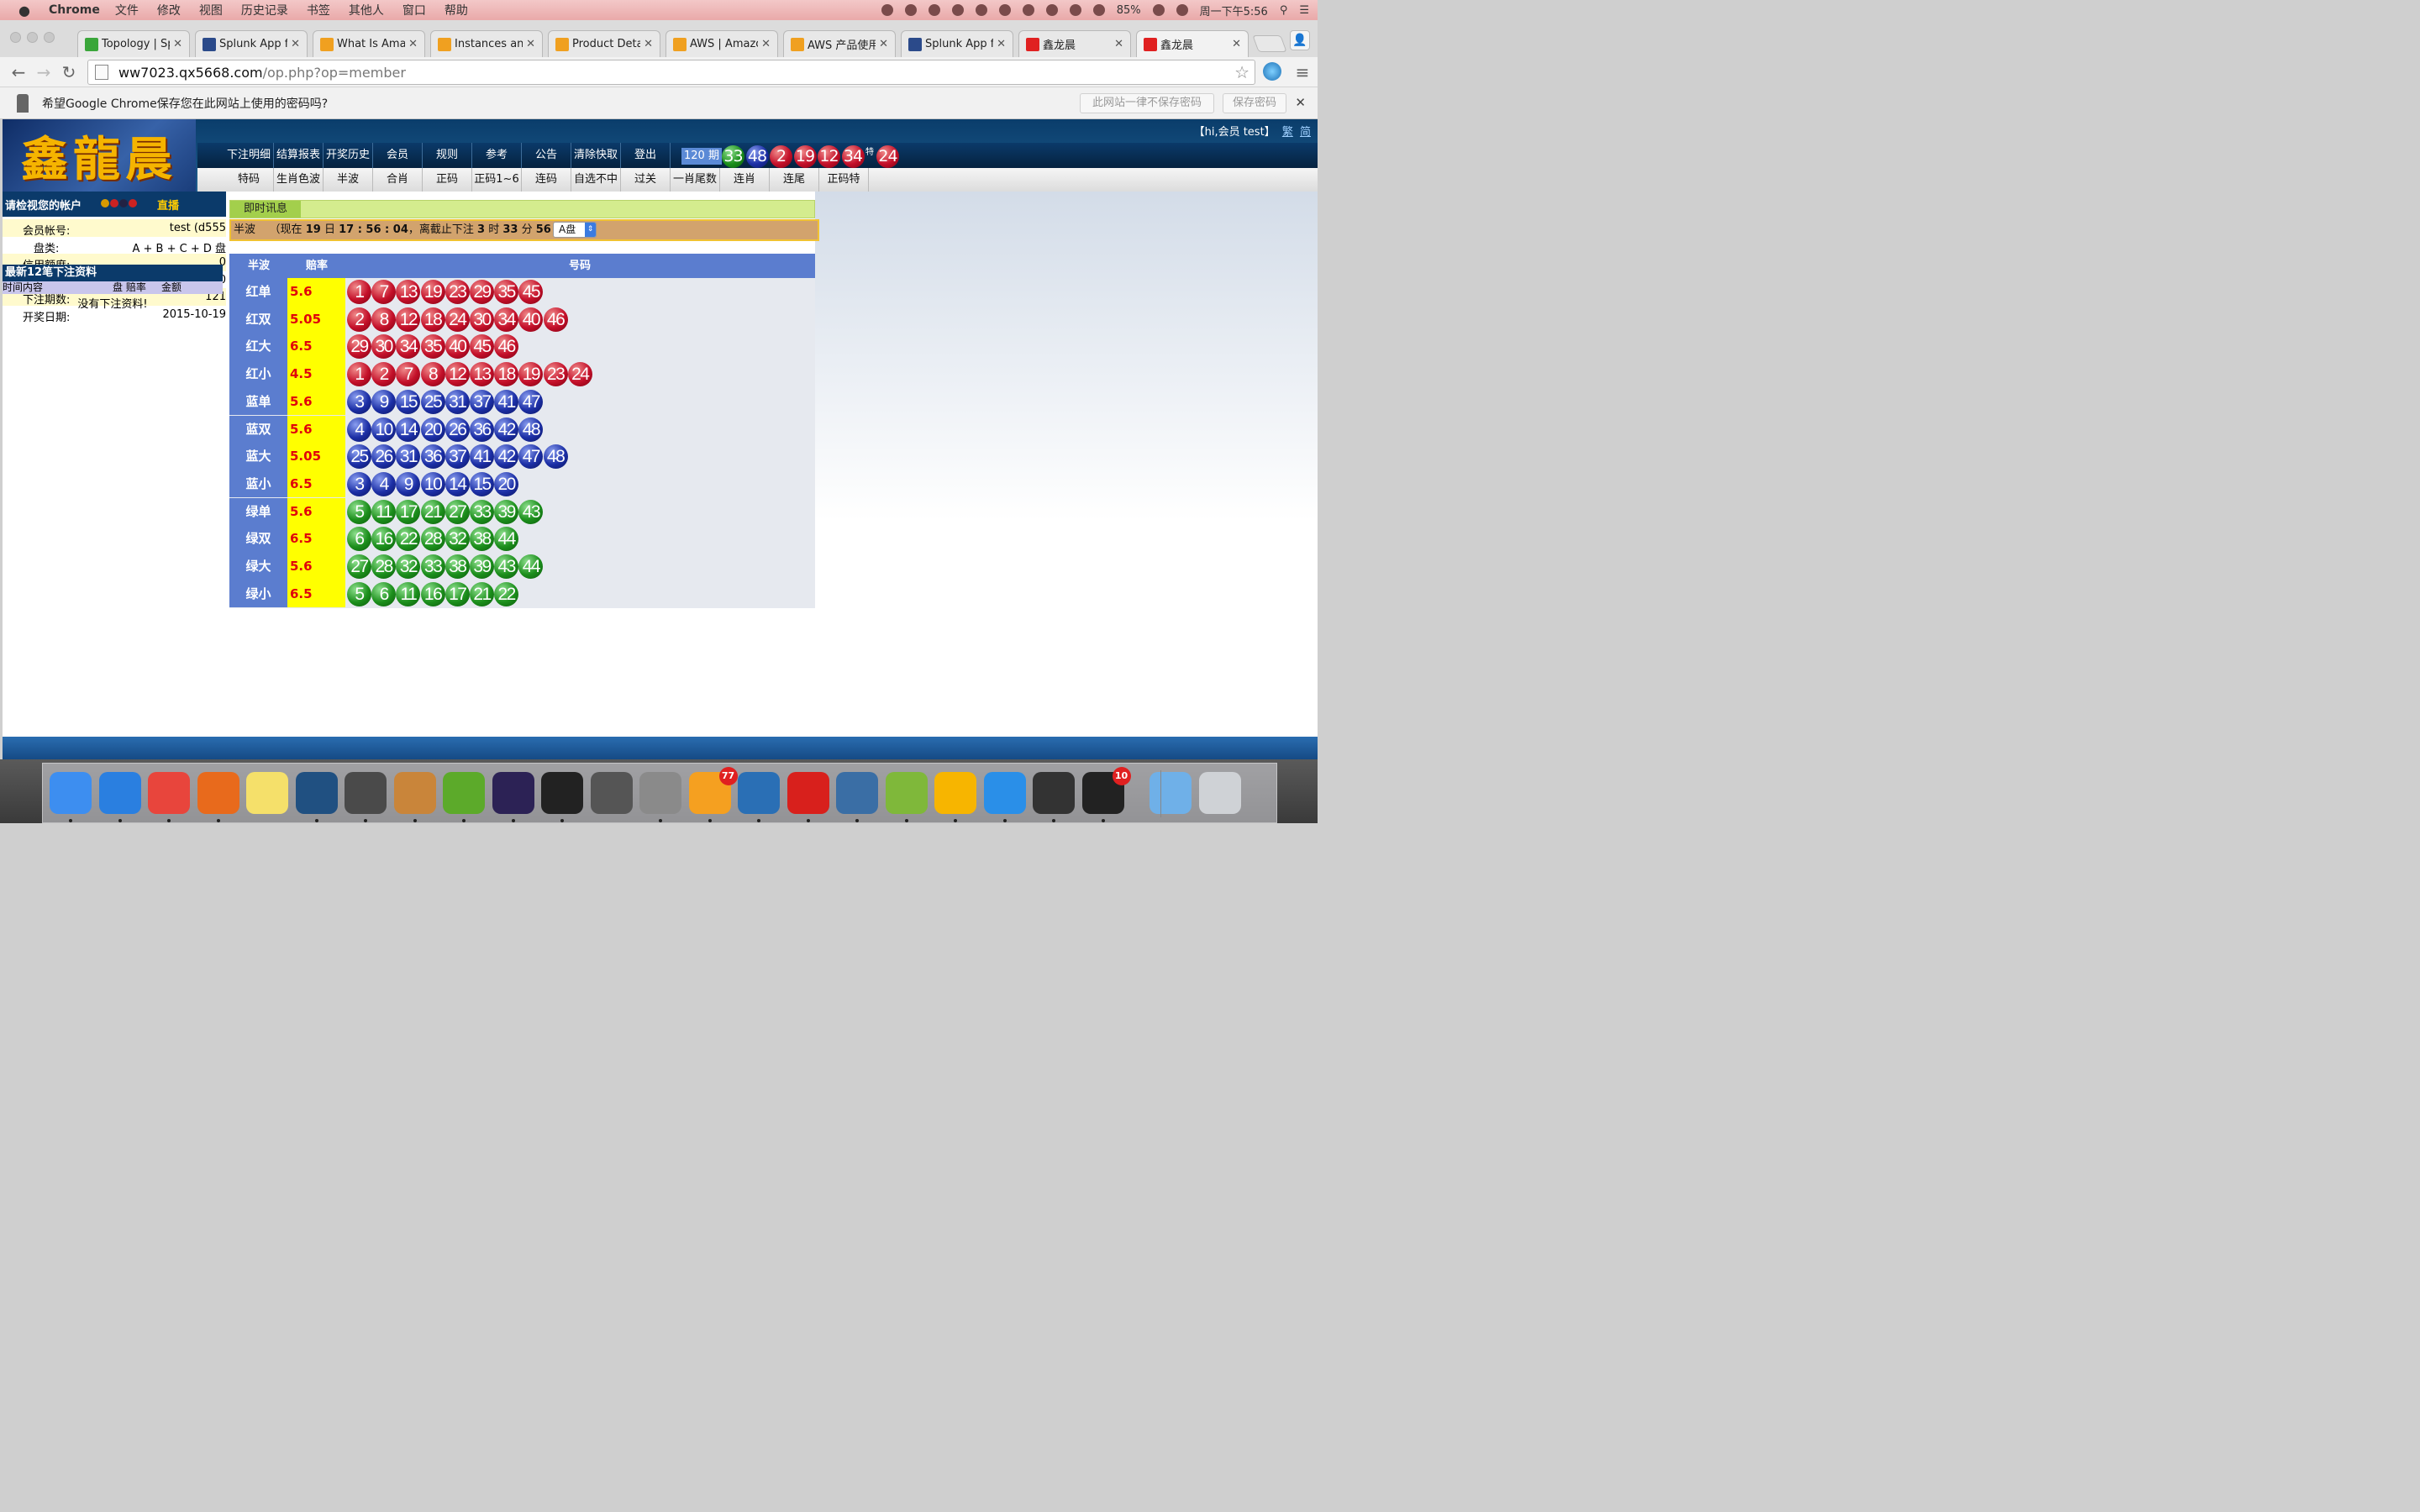 Image resolution: width=2420 pixels, height=1512 pixels. Describe the element at coordinates (366, 793) in the screenshot. I see `sublime-icon` at that location.